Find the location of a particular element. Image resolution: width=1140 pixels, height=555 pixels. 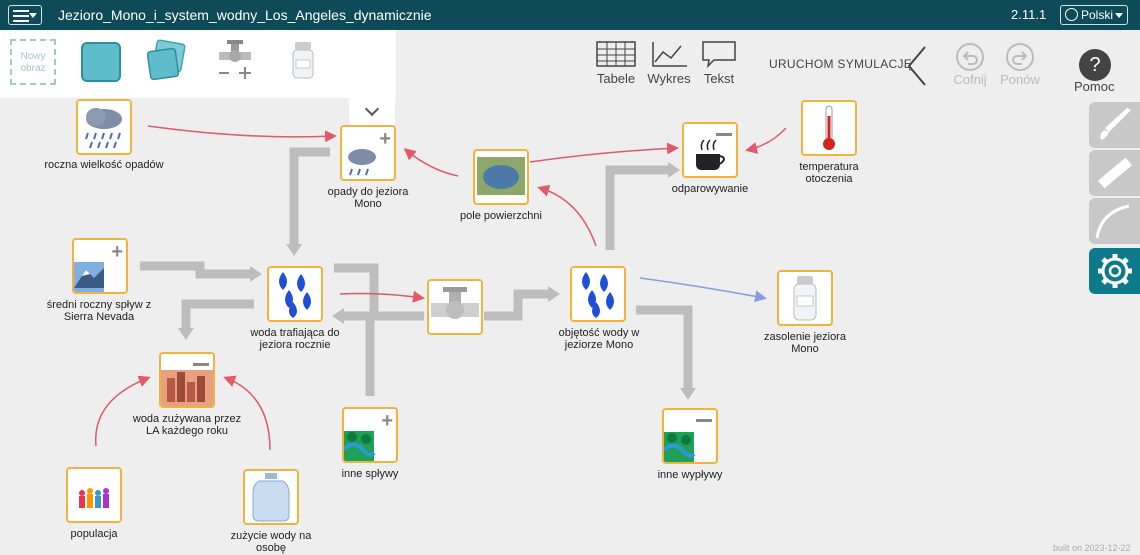

landscape-icon is located at coordinates (680, 447).